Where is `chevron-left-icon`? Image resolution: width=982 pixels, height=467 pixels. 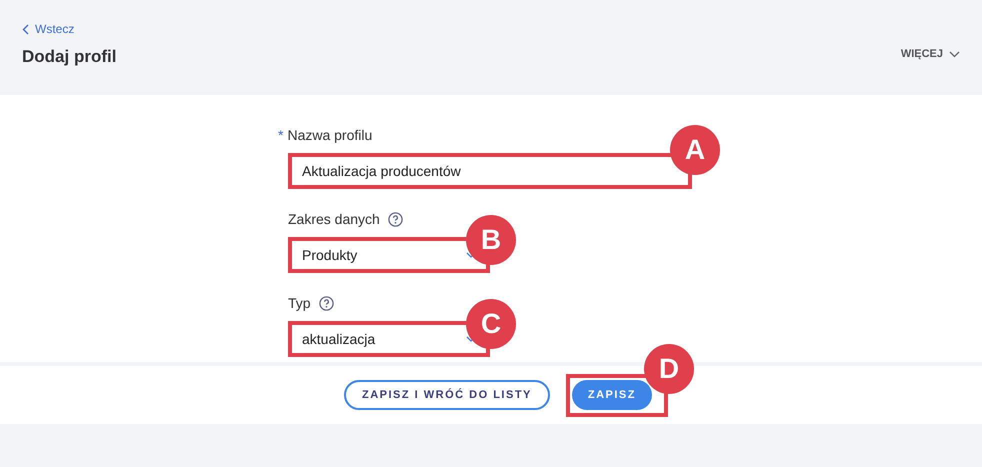 chevron-left-icon is located at coordinates (25, 29).